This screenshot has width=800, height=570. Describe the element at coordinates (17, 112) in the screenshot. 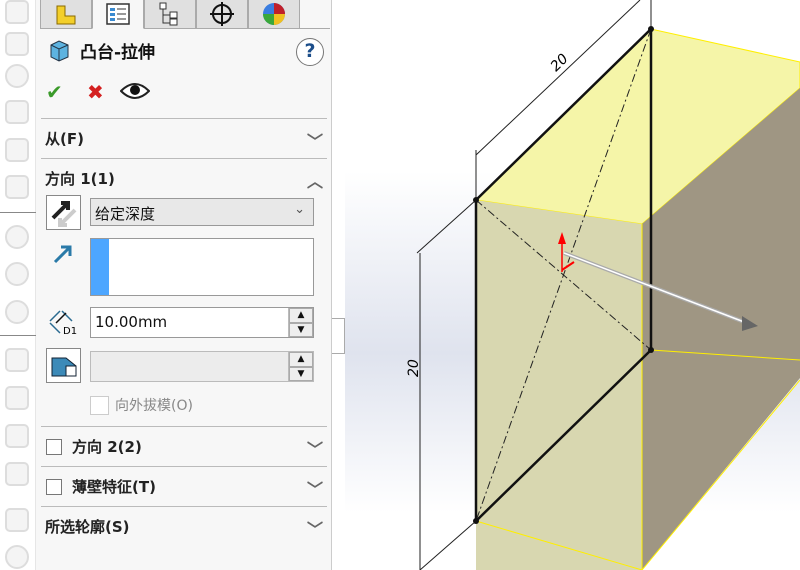

I see `sweep-icon` at that location.